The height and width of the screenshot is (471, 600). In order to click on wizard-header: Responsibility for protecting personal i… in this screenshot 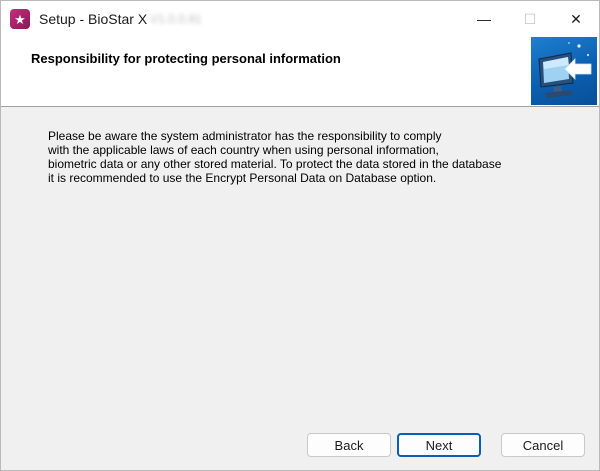, I will do `click(300, 72)`.